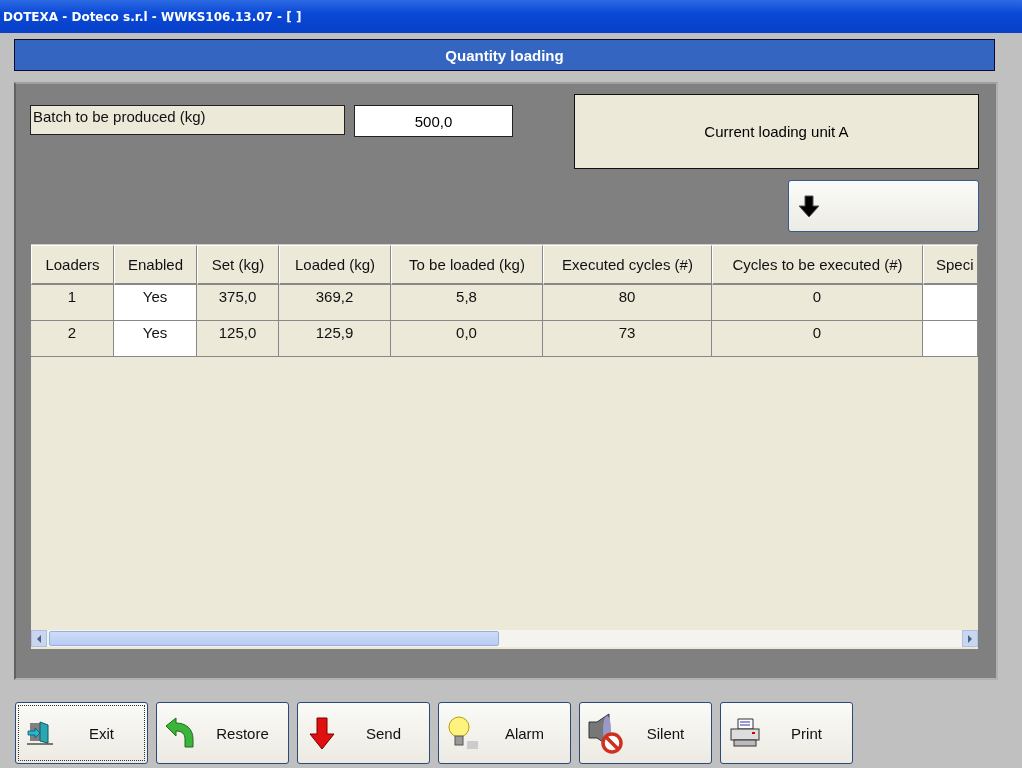 This screenshot has width=1022, height=768. Describe the element at coordinates (786, 733) in the screenshot. I see `toolbar-button: Print` at that location.